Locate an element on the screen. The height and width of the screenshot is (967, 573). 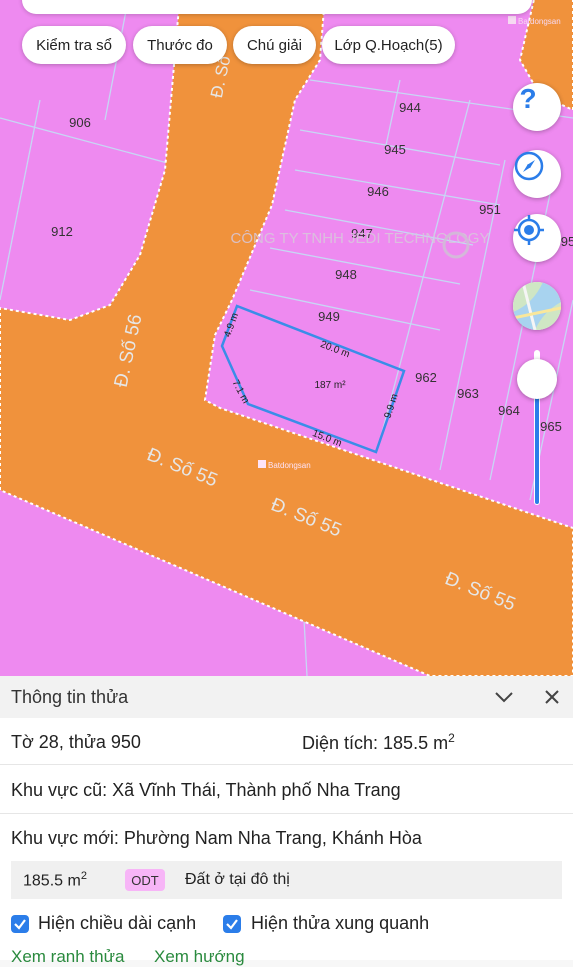
parcel-label: 962 is located at coordinates (426, 377).